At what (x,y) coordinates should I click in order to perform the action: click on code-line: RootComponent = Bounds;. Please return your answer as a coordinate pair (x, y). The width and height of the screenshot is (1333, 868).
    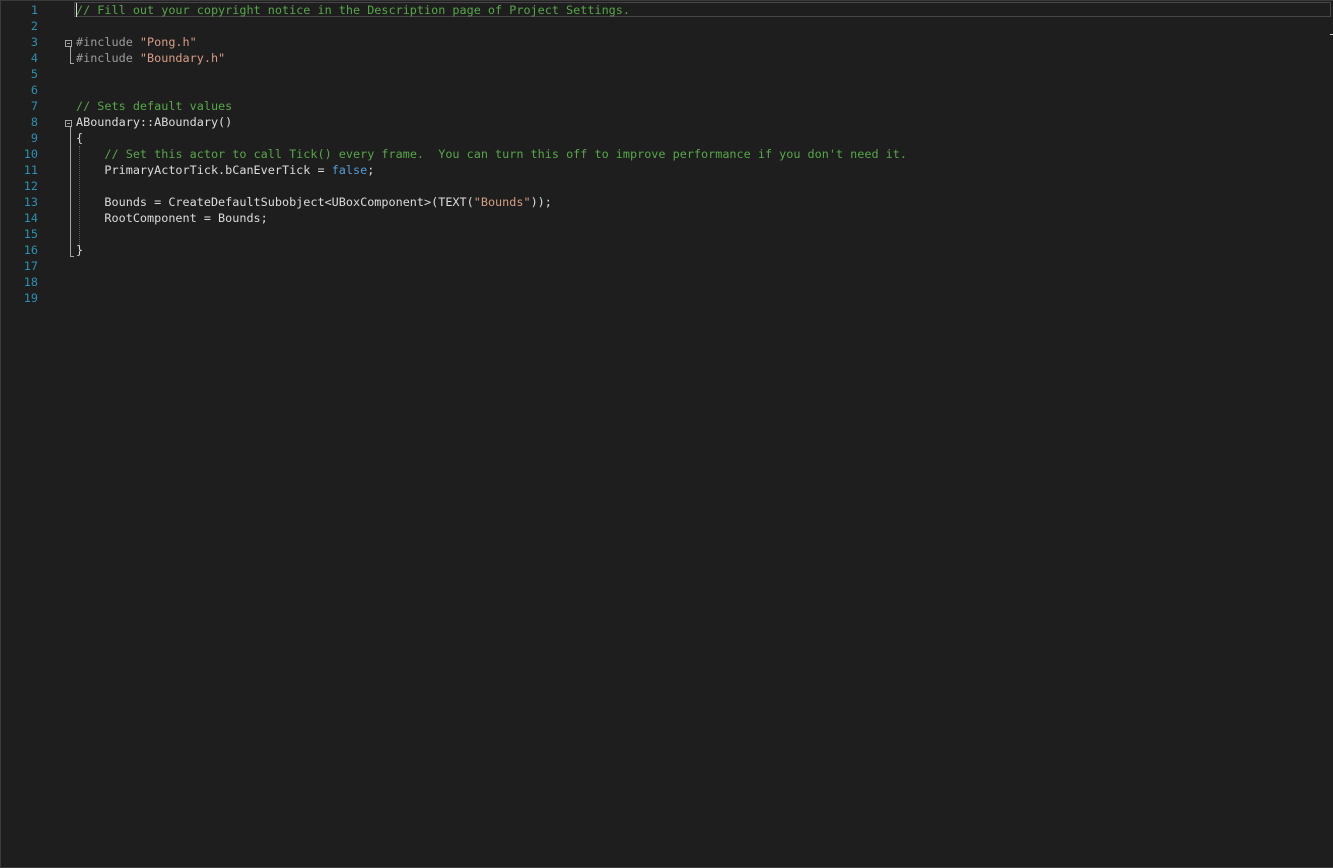
    Looking at the image, I should click on (172, 218).